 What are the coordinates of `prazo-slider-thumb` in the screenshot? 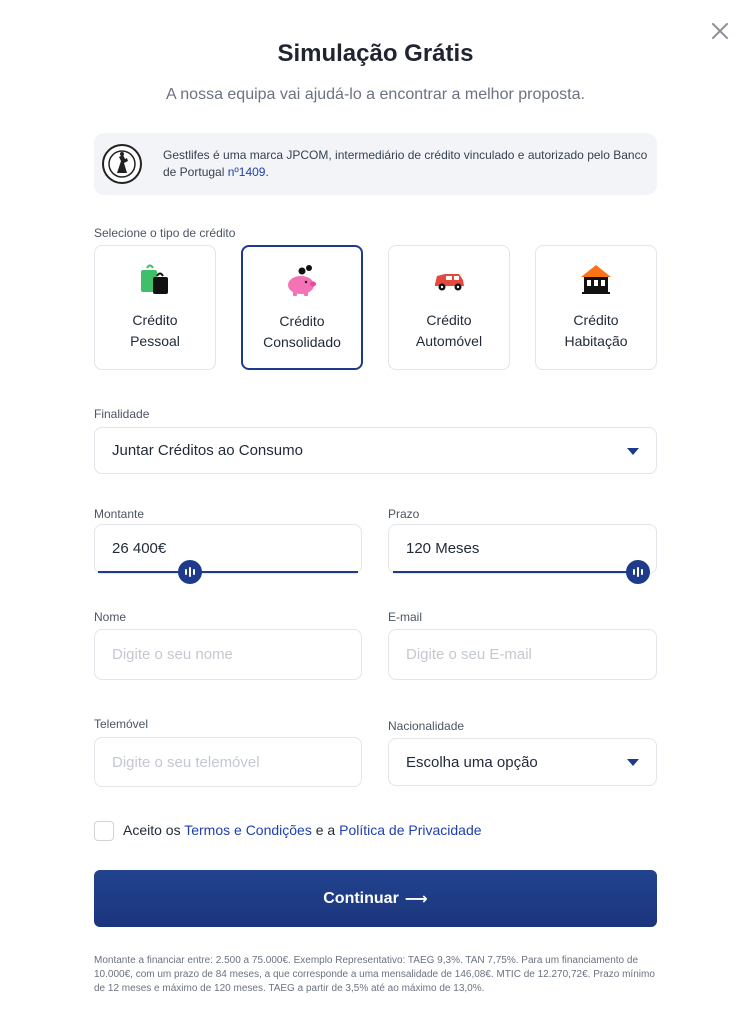 It's located at (638, 572).